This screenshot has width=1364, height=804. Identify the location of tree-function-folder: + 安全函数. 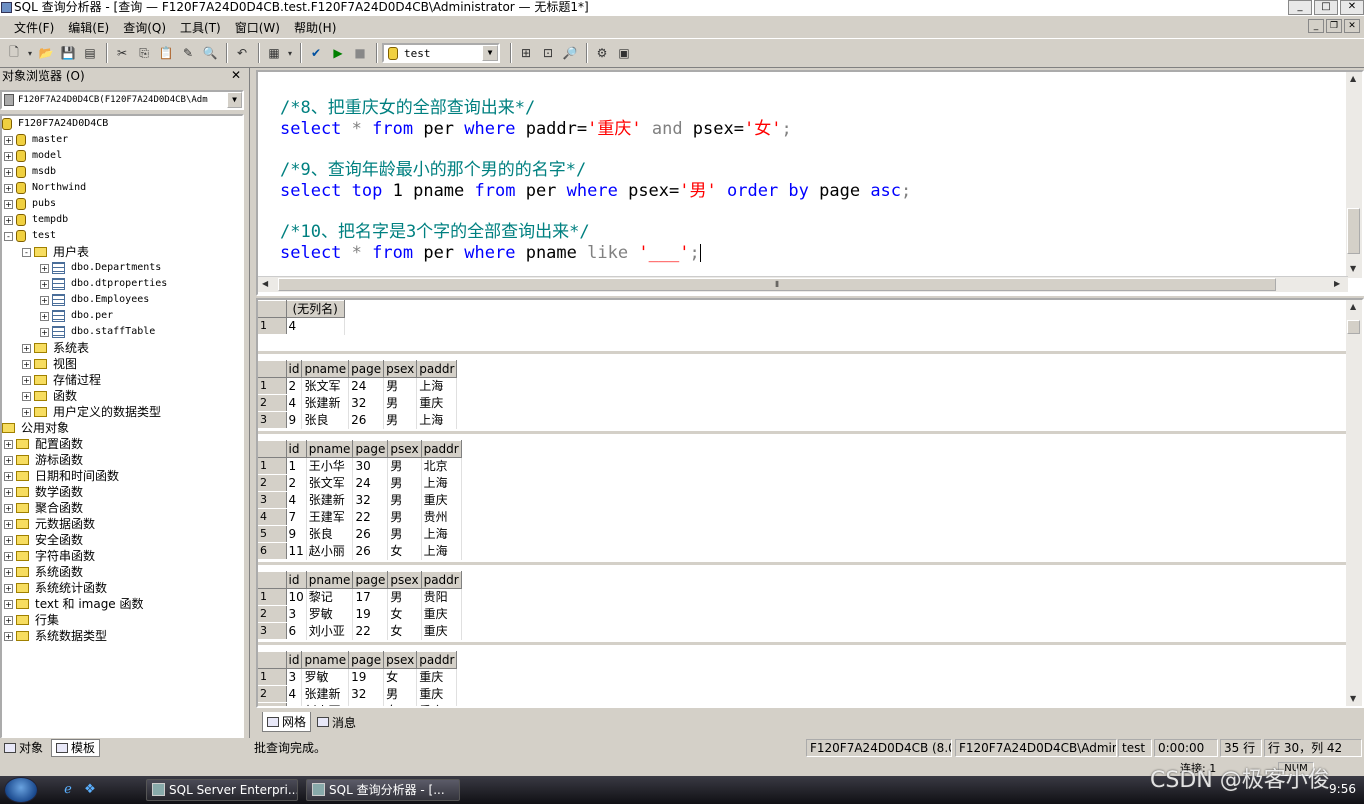
(43, 540).